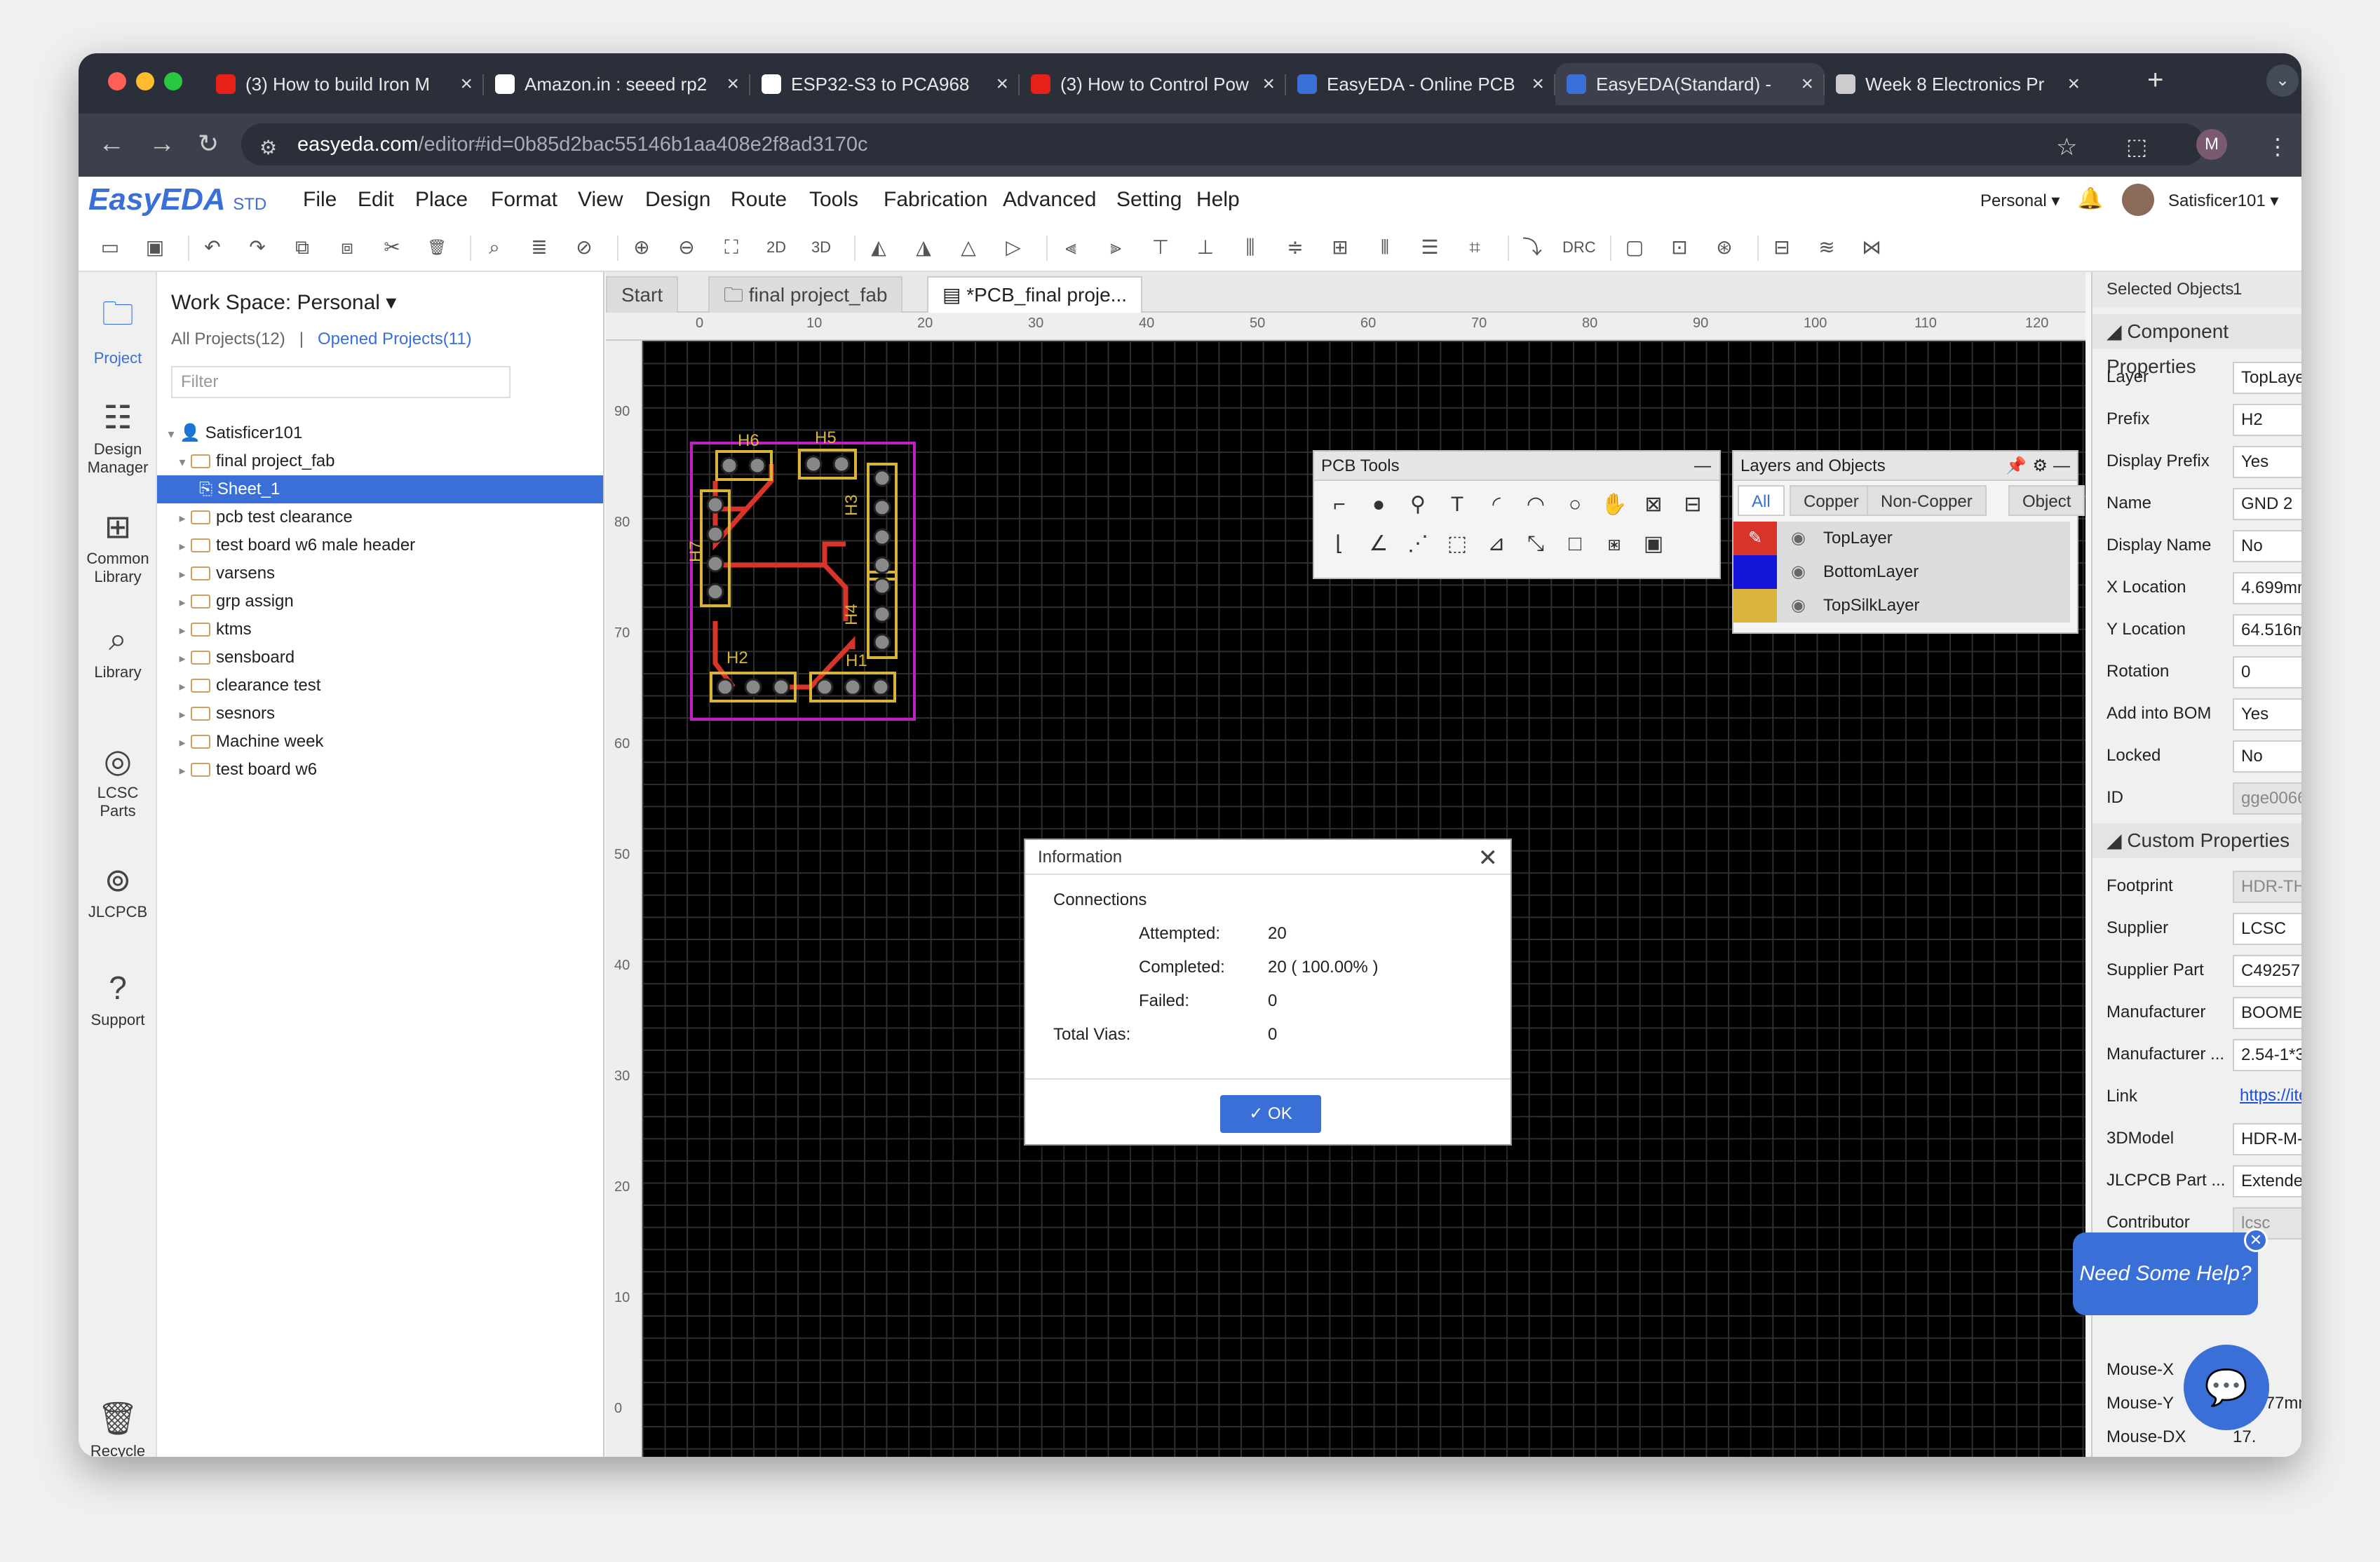 Image resolution: width=2380 pixels, height=1562 pixels. Describe the element at coordinates (1457, 505) in the screenshot. I see `text-icon: T` at that location.